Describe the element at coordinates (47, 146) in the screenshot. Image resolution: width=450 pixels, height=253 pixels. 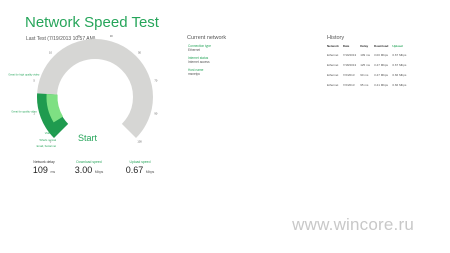
I see `gauge-level-label: Email, Social net` at that location.